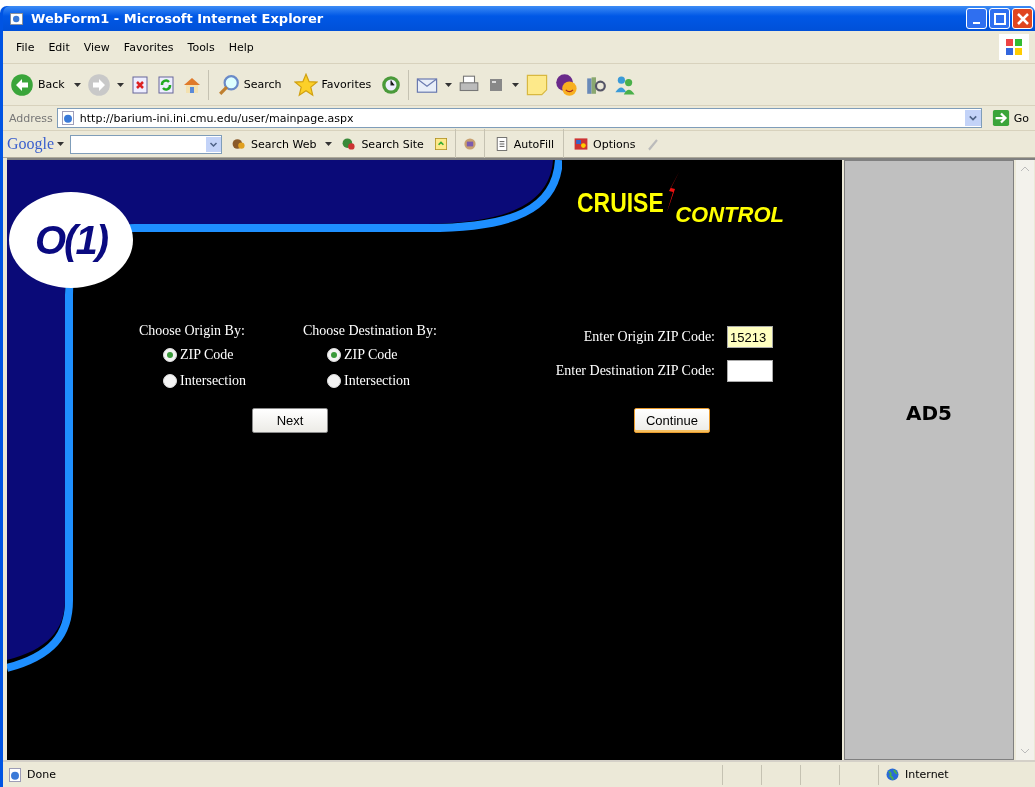 The height and width of the screenshot is (787, 1035). I want to click on back-button: Back, so click(37, 84).